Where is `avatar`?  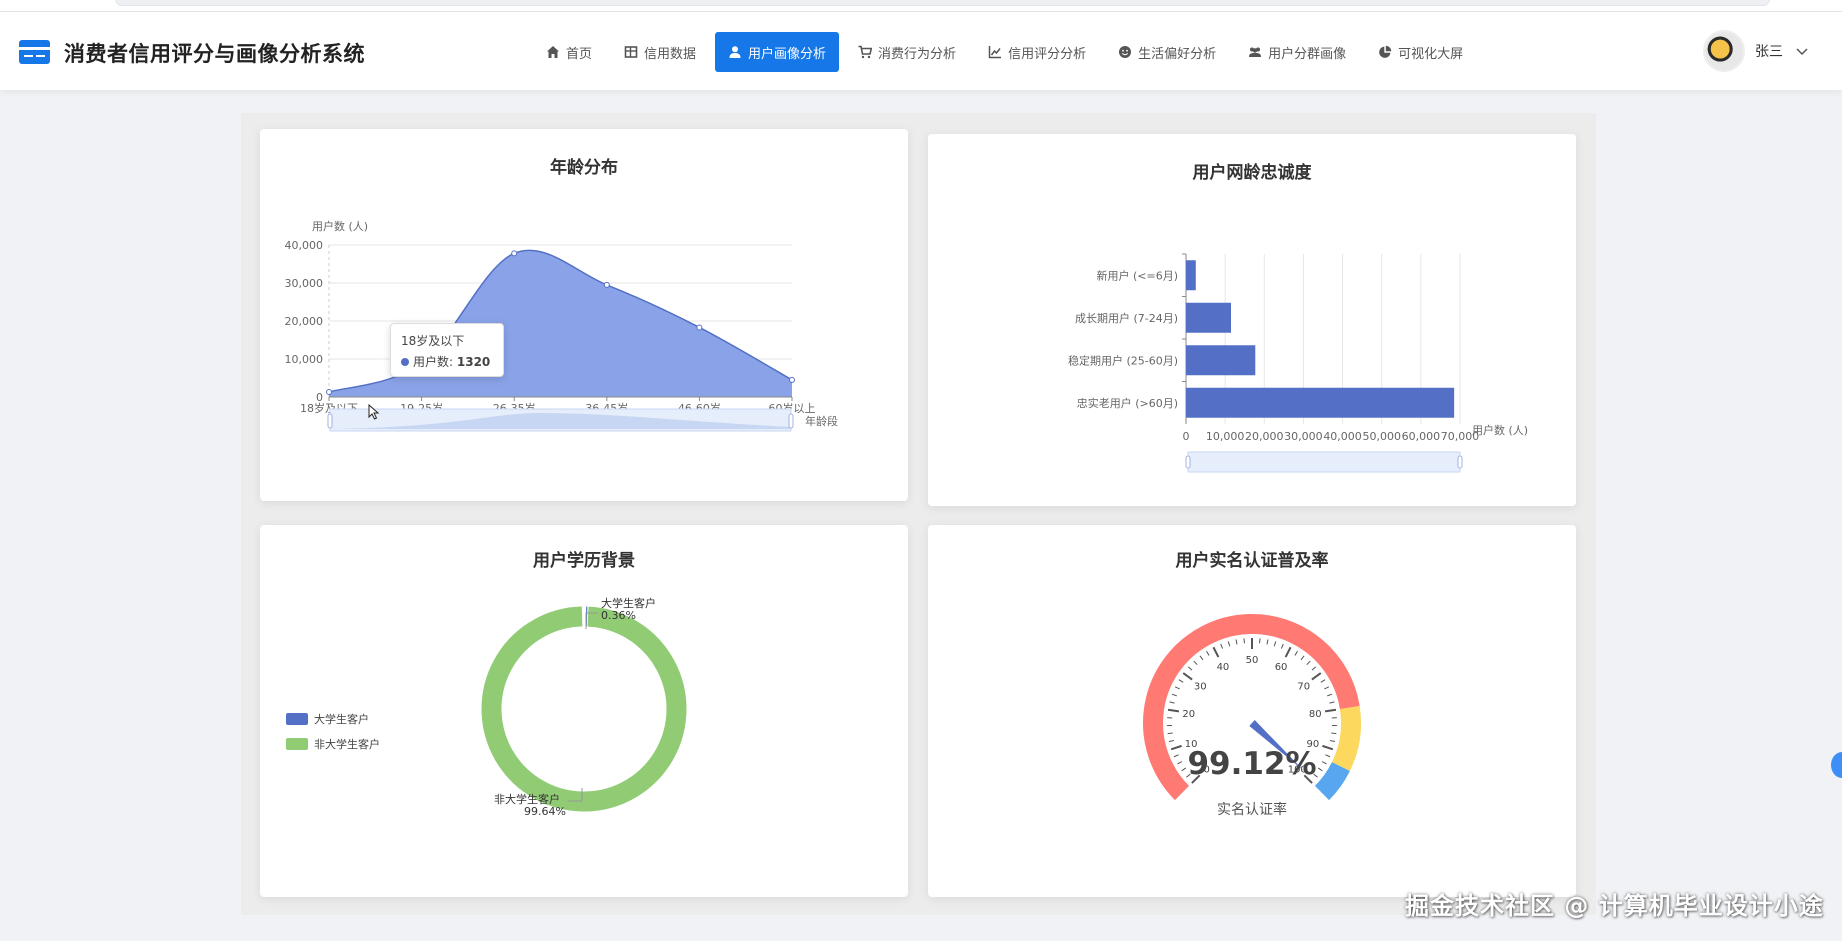
avatar is located at coordinates (1724, 51).